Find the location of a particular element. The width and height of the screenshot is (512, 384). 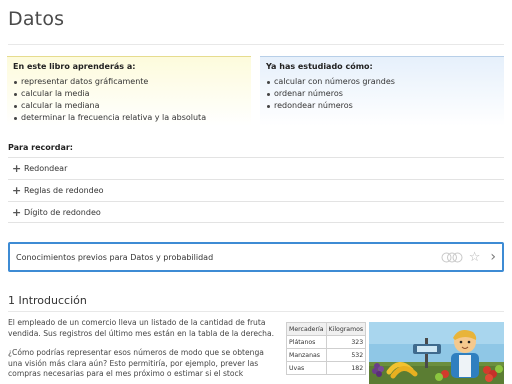

accordion-item-digito-de-redondeo: + Dígito de redondeo is located at coordinates (256, 212).